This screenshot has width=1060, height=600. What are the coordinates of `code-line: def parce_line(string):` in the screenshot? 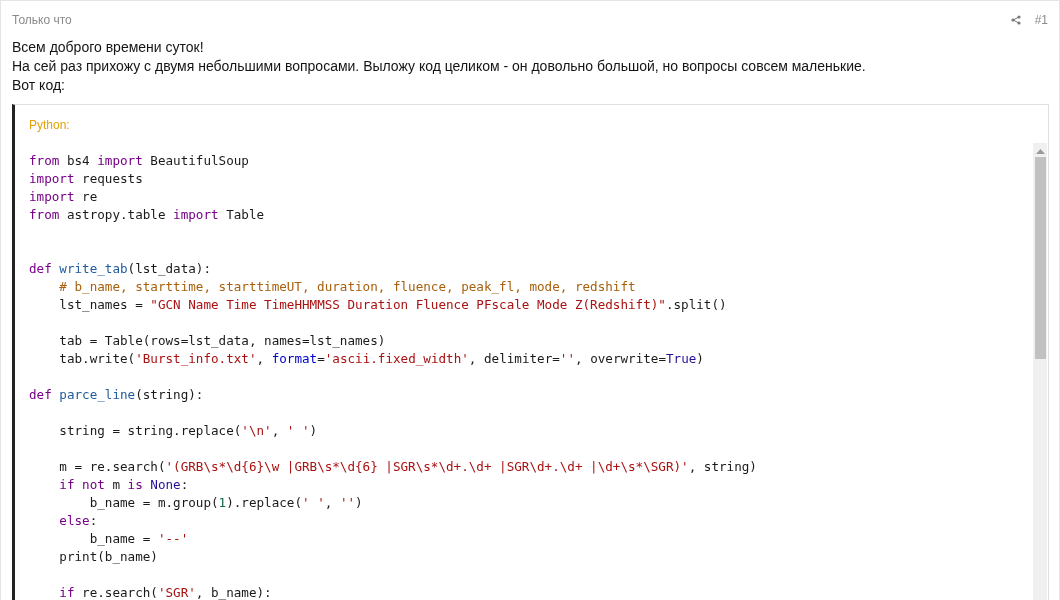 It's located at (117, 395).